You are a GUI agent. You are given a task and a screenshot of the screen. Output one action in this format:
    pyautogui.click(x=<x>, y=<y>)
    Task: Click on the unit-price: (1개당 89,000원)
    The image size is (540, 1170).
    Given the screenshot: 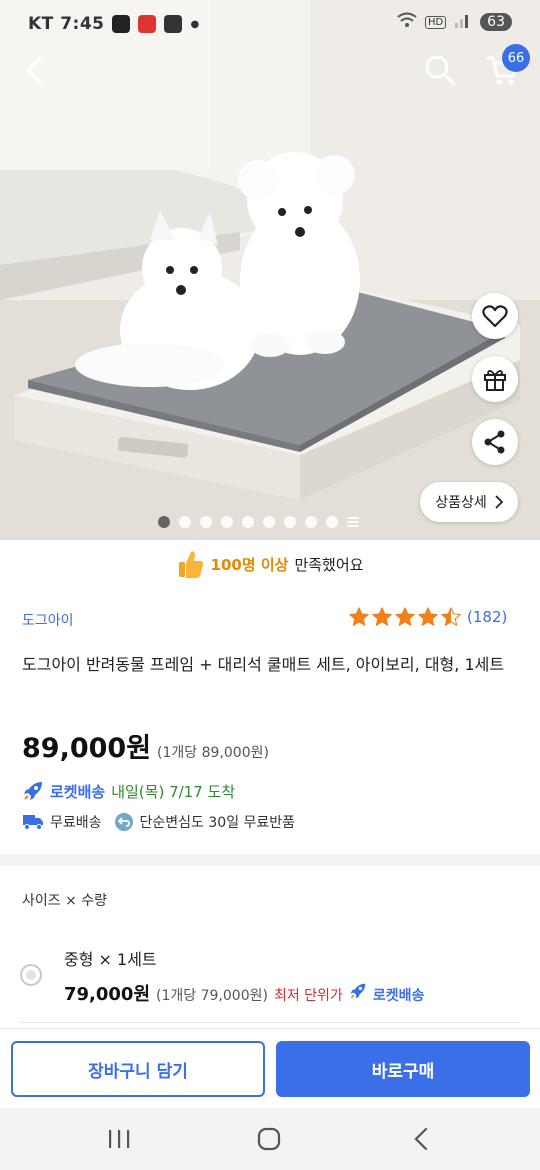 What is the action you would take?
    pyautogui.click(x=213, y=753)
    